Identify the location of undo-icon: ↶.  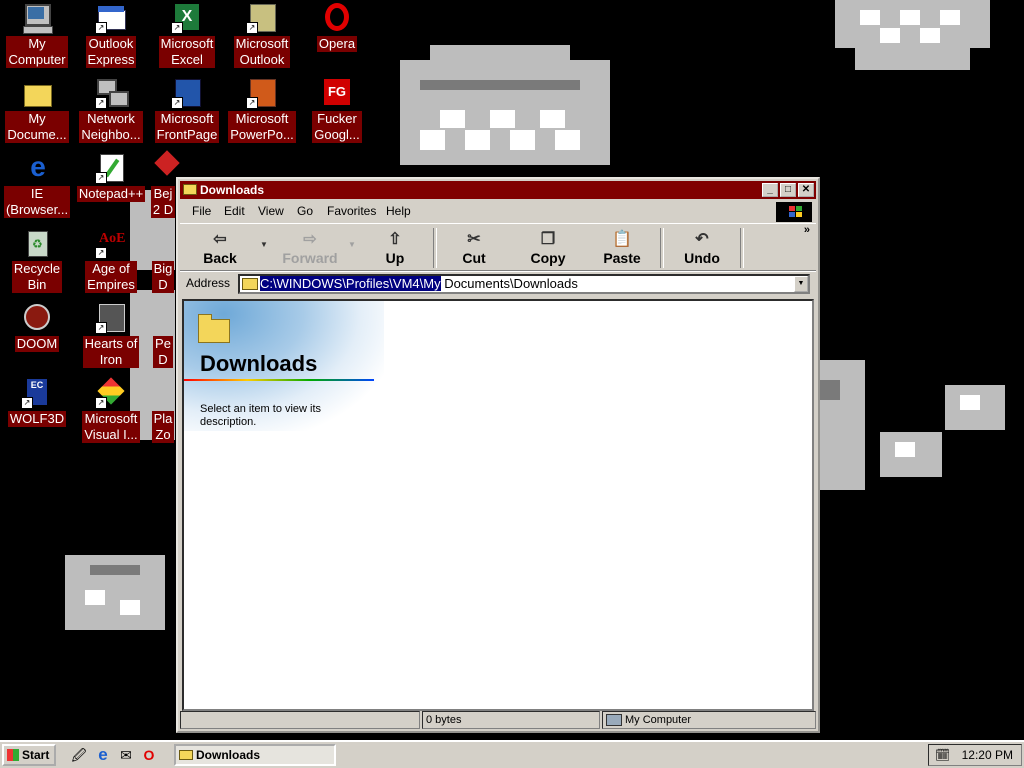
(702, 239).